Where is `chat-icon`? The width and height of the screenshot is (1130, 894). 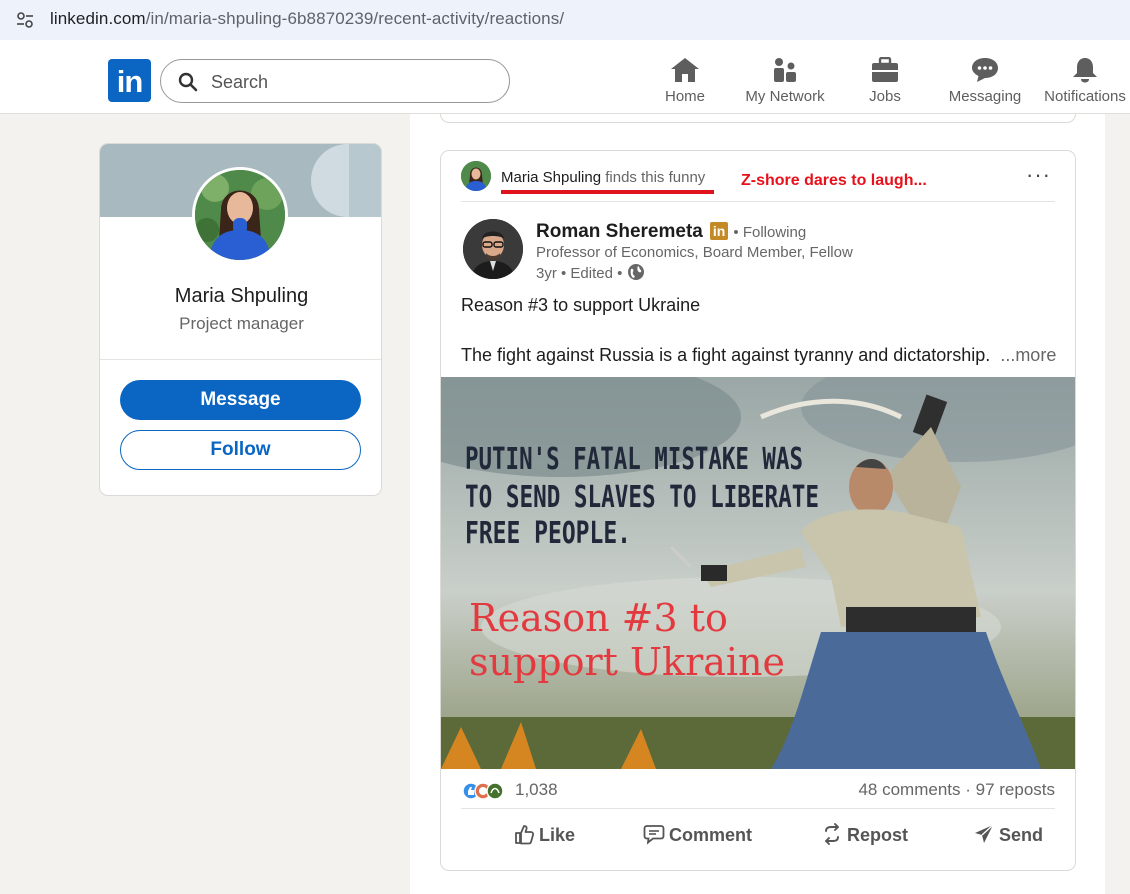 chat-icon is located at coordinates (985, 70).